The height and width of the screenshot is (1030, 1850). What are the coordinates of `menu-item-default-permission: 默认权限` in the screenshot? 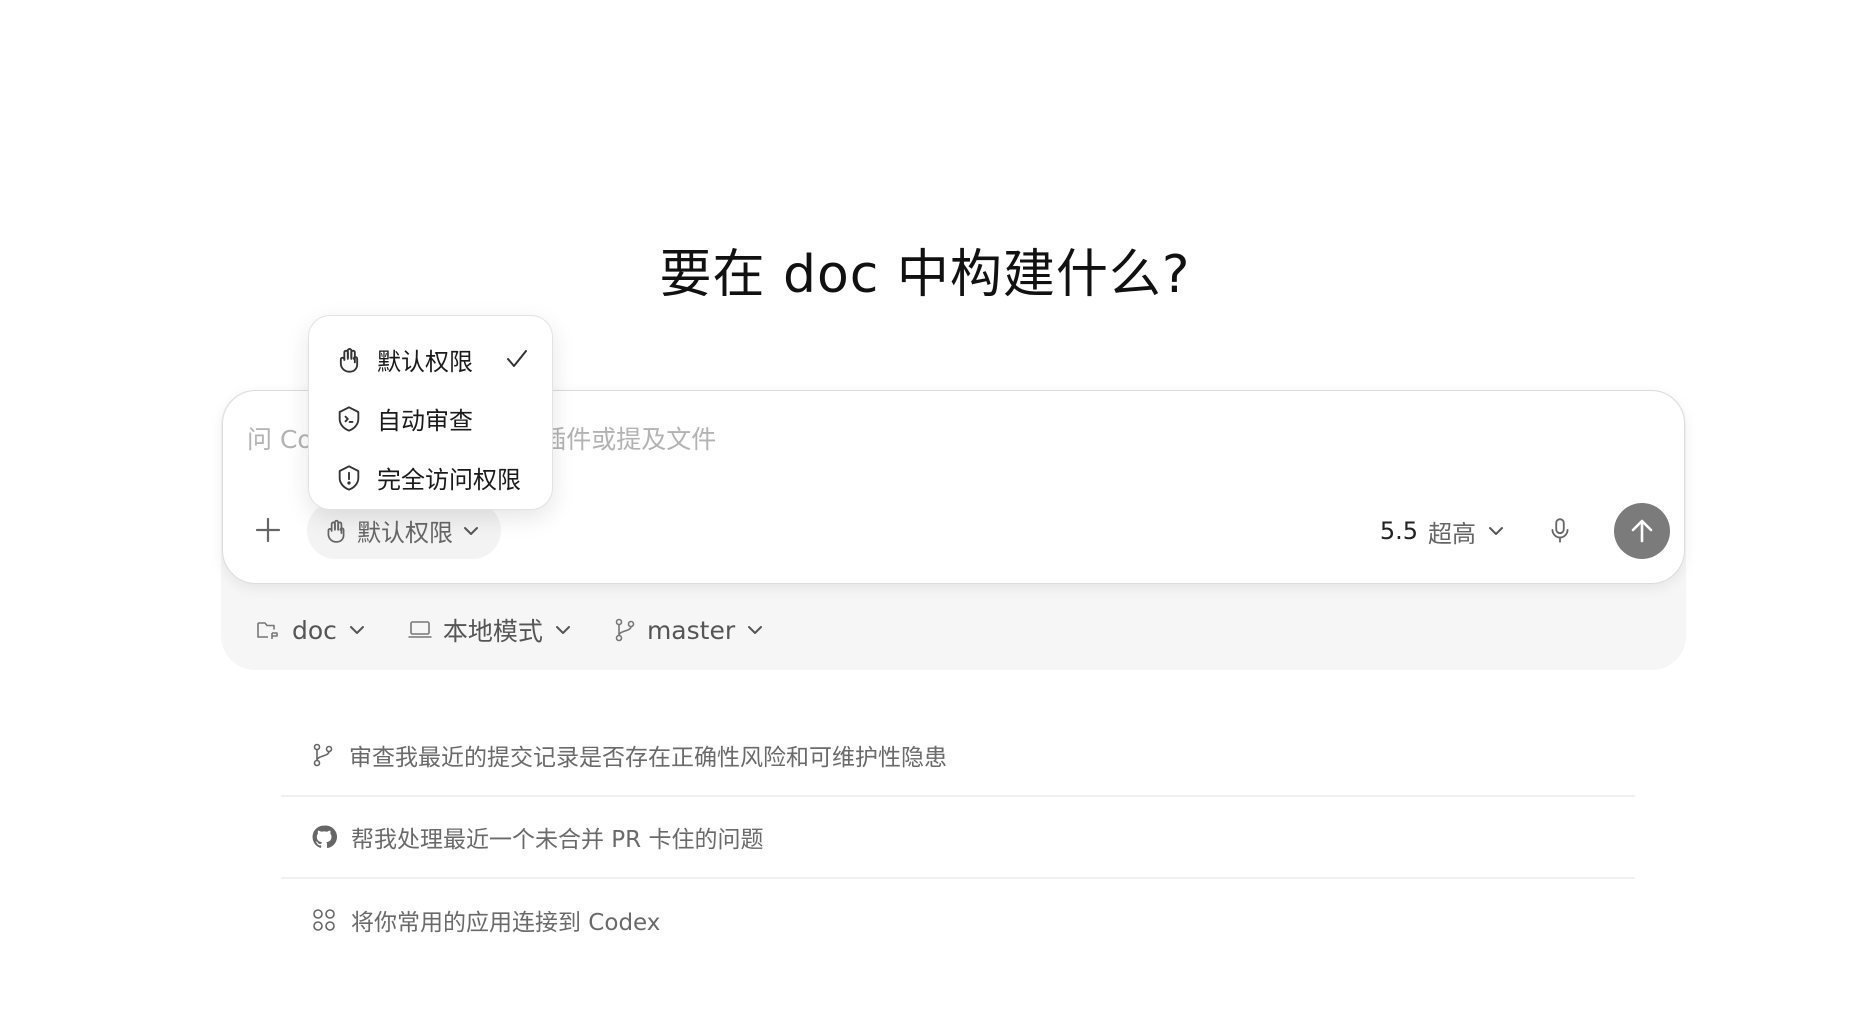 It's located at (430, 359).